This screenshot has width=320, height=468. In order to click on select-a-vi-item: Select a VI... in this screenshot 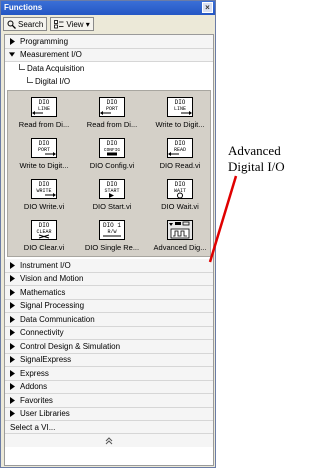, I will do `click(109, 427)`.